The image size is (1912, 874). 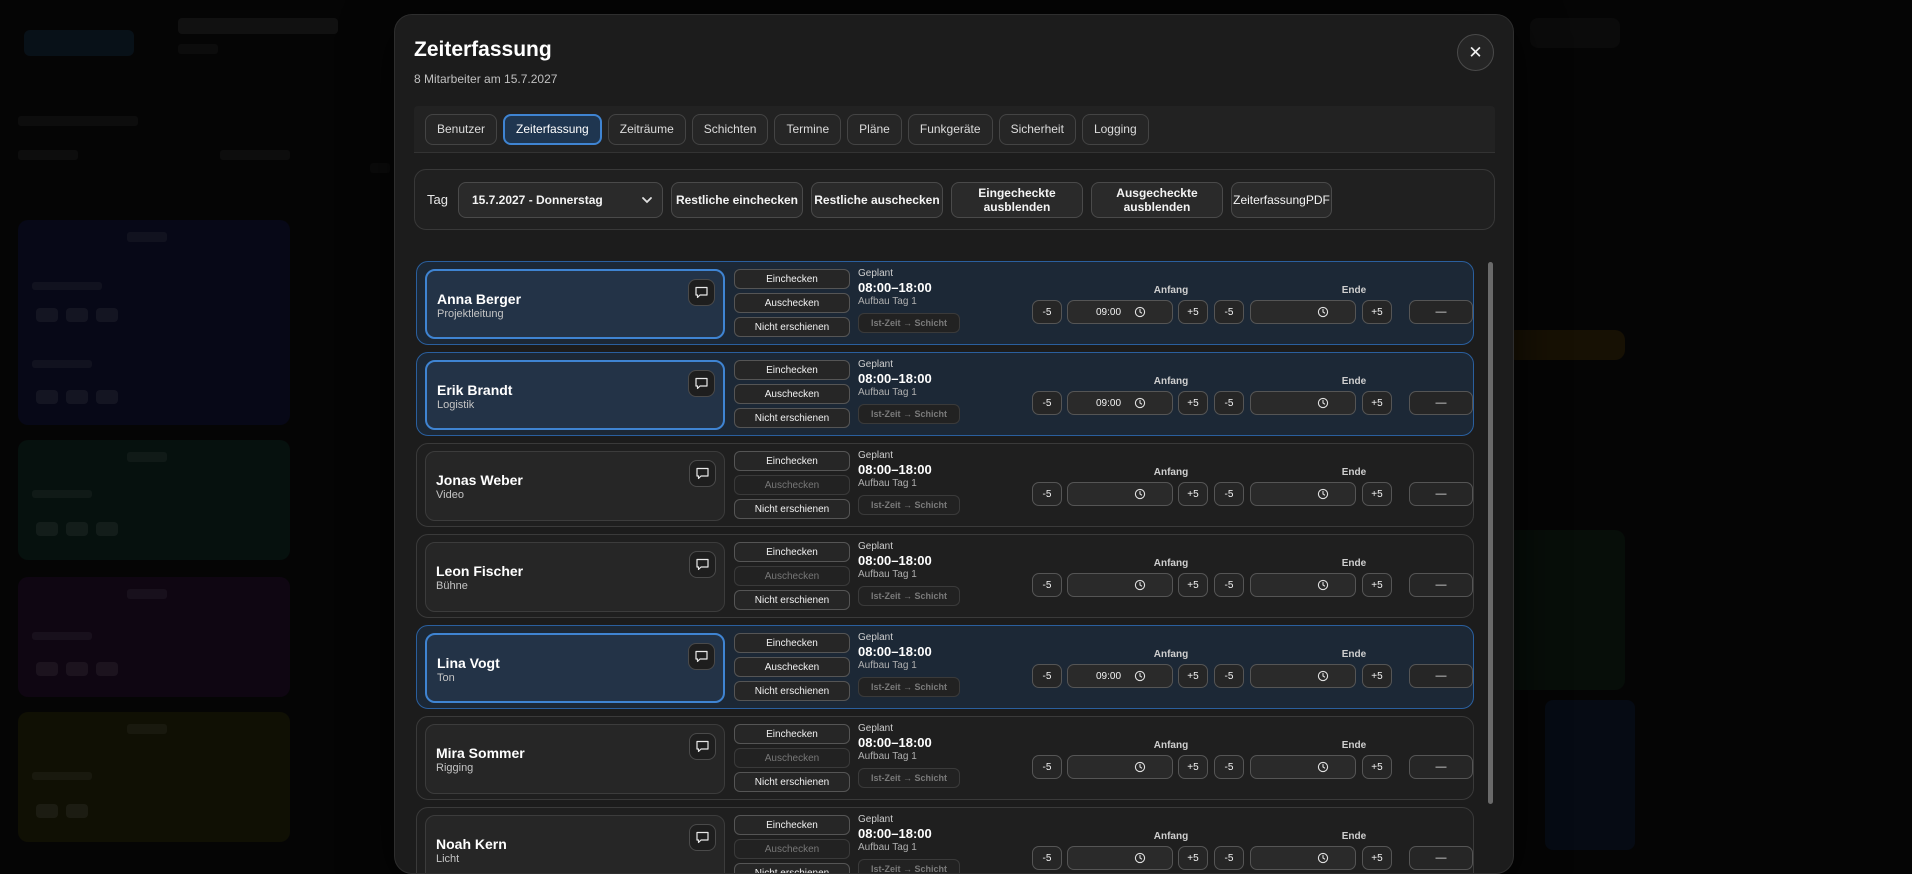 What do you see at coordinates (1017, 200) in the screenshot?
I see `hide-checked-in-button: Eingecheckte ausblenden` at bounding box center [1017, 200].